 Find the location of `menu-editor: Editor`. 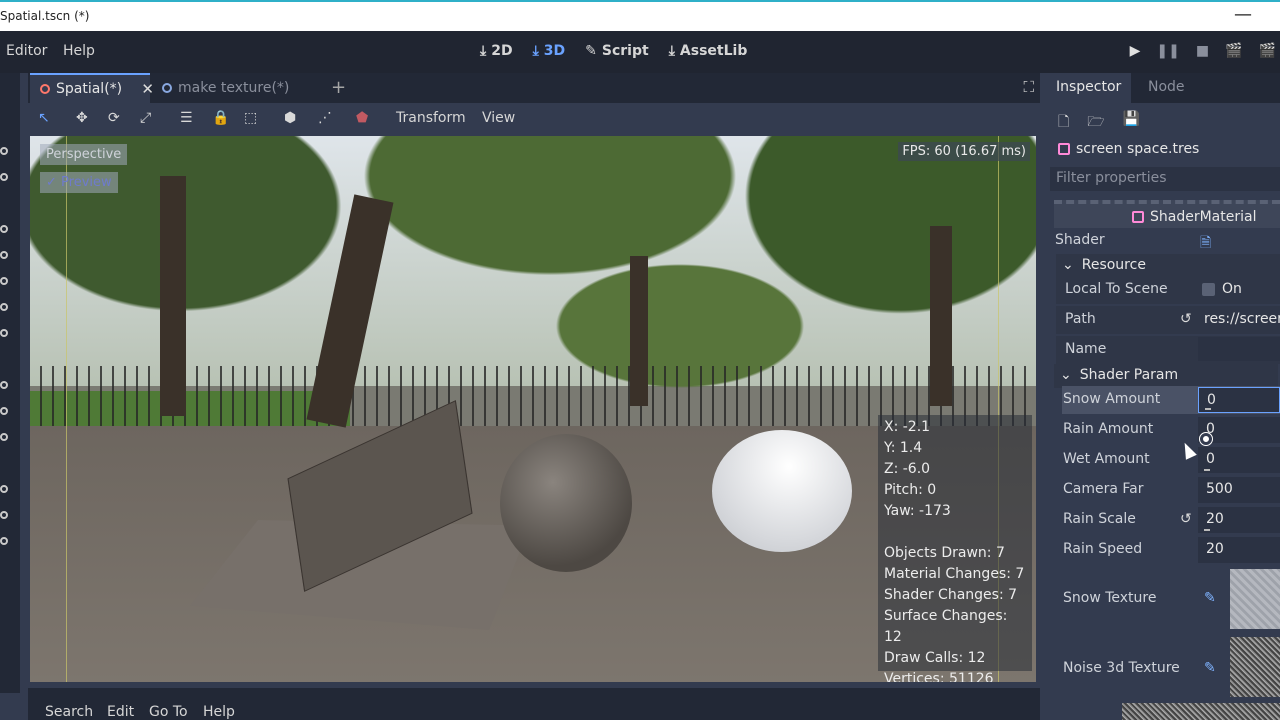

menu-editor: Editor is located at coordinates (26, 51).